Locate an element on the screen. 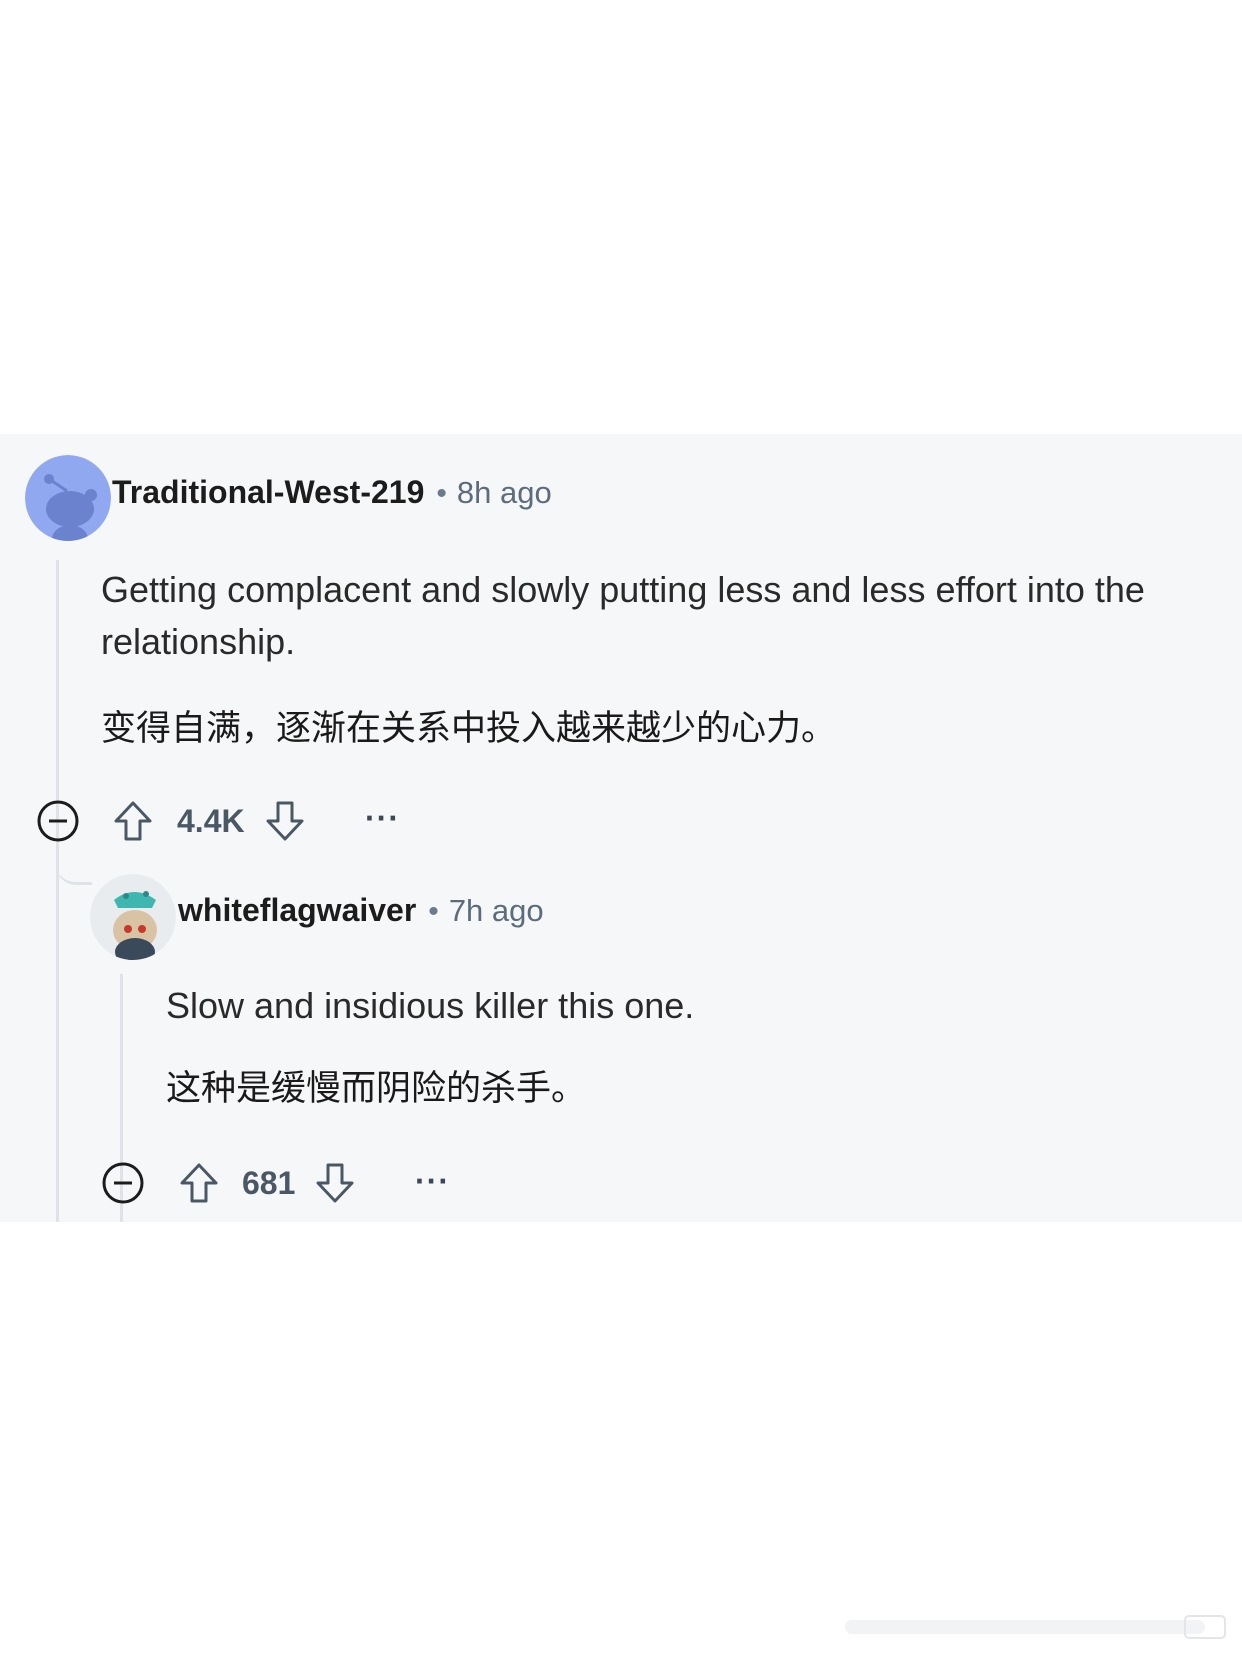 This screenshot has width=1242, height=1656. watermark-logo-icon is located at coordinates (1035, 1627).